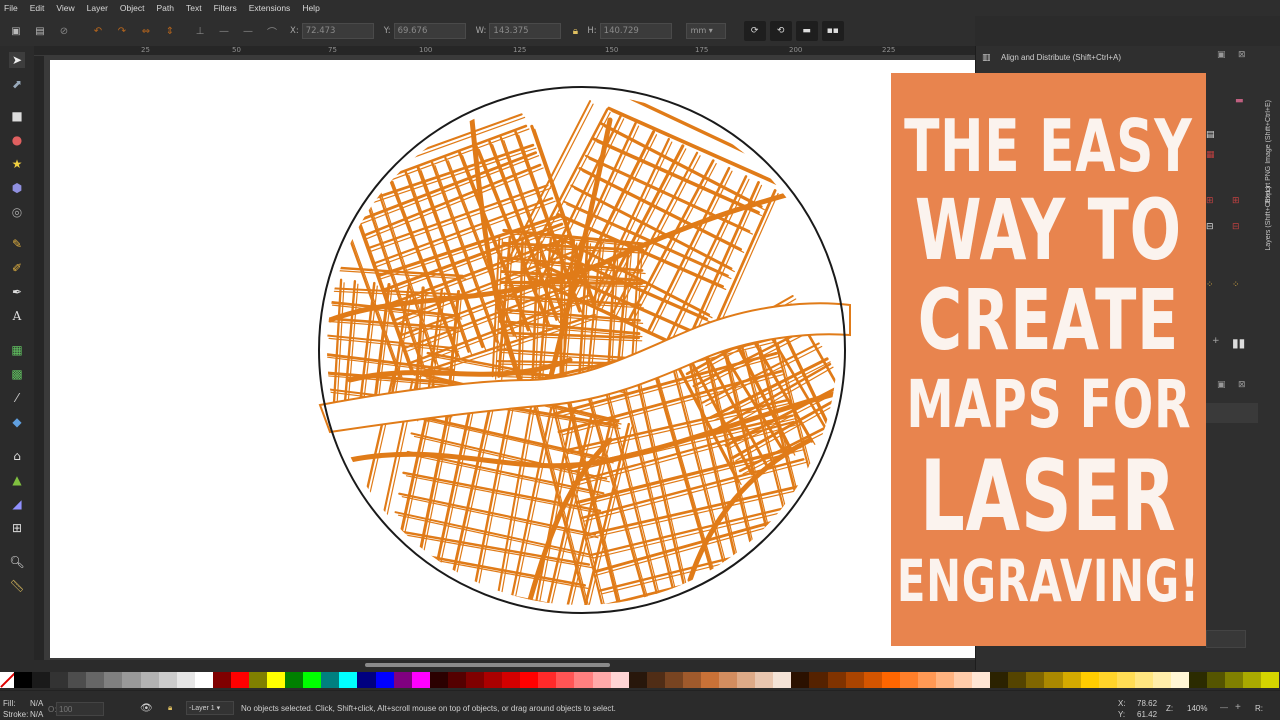  I want to click on y-input: 69.676, so click(429, 31).